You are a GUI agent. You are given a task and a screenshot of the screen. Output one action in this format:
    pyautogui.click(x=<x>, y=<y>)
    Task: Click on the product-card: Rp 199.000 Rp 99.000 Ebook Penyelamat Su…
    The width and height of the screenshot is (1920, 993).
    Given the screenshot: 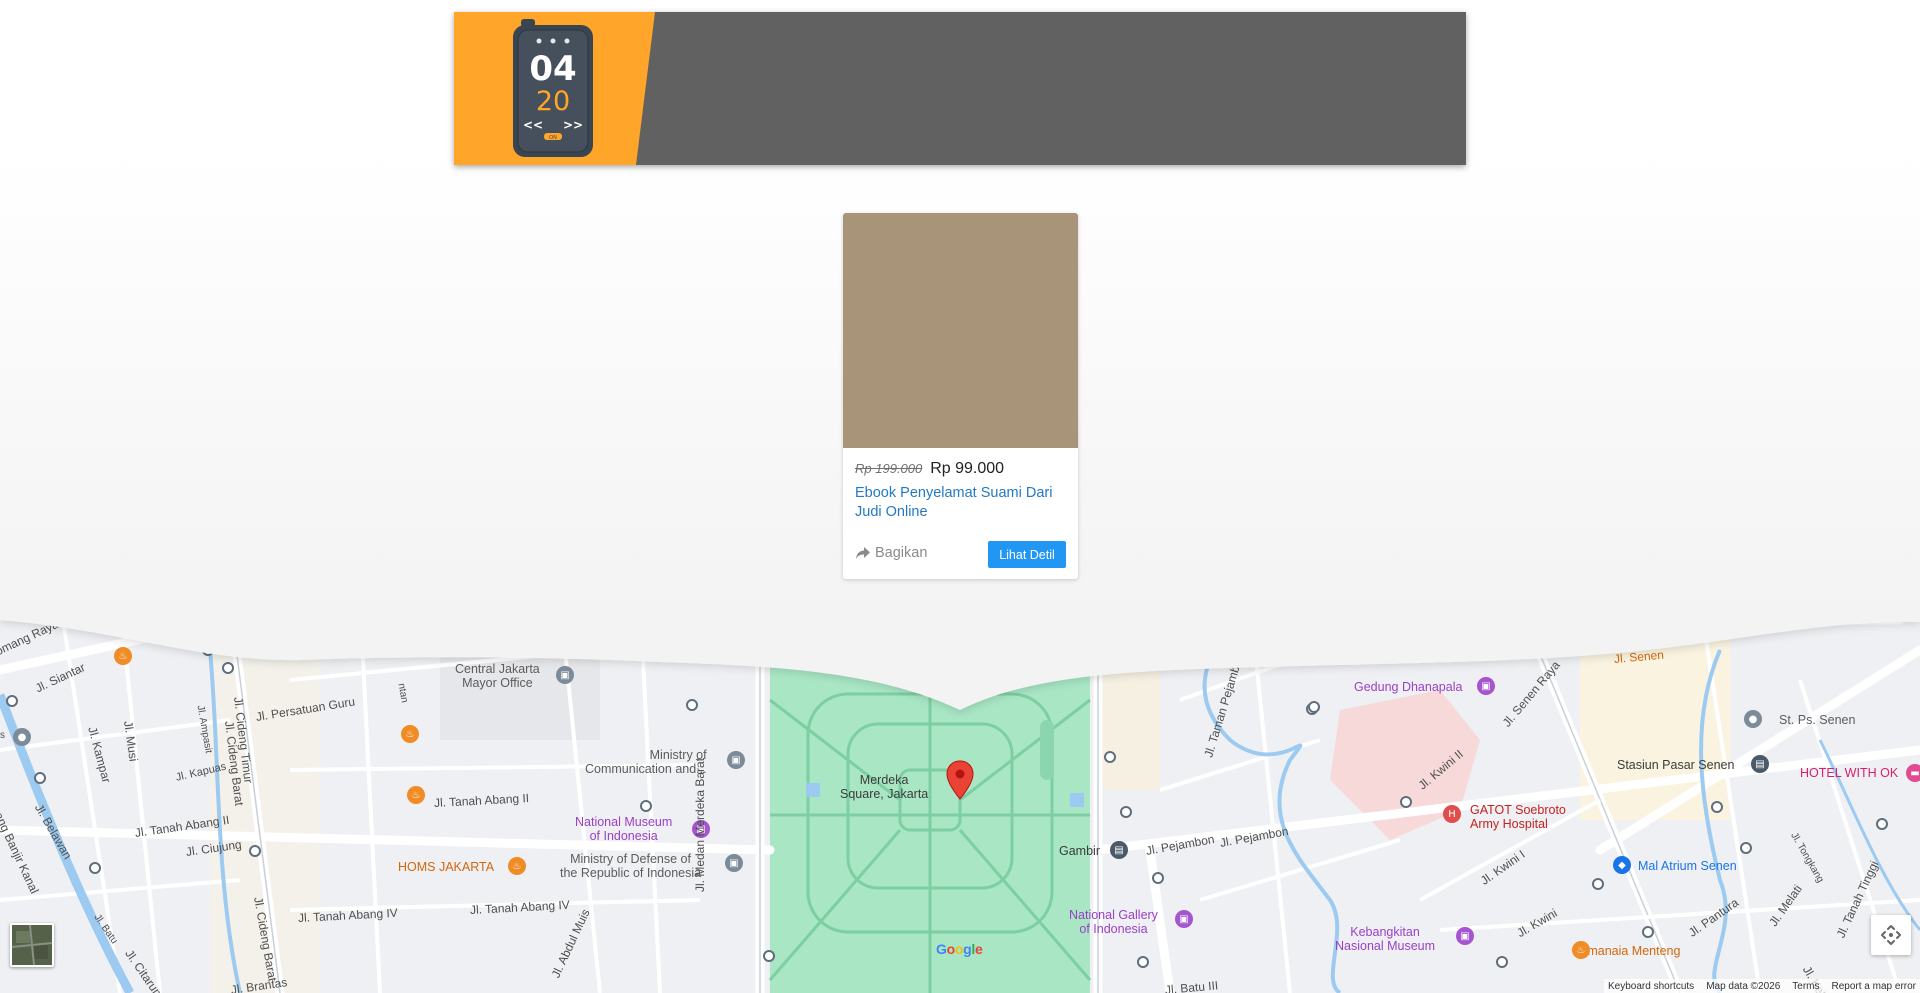 What is the action you would take?
    pyautogui.click(x=960, y=396)
    